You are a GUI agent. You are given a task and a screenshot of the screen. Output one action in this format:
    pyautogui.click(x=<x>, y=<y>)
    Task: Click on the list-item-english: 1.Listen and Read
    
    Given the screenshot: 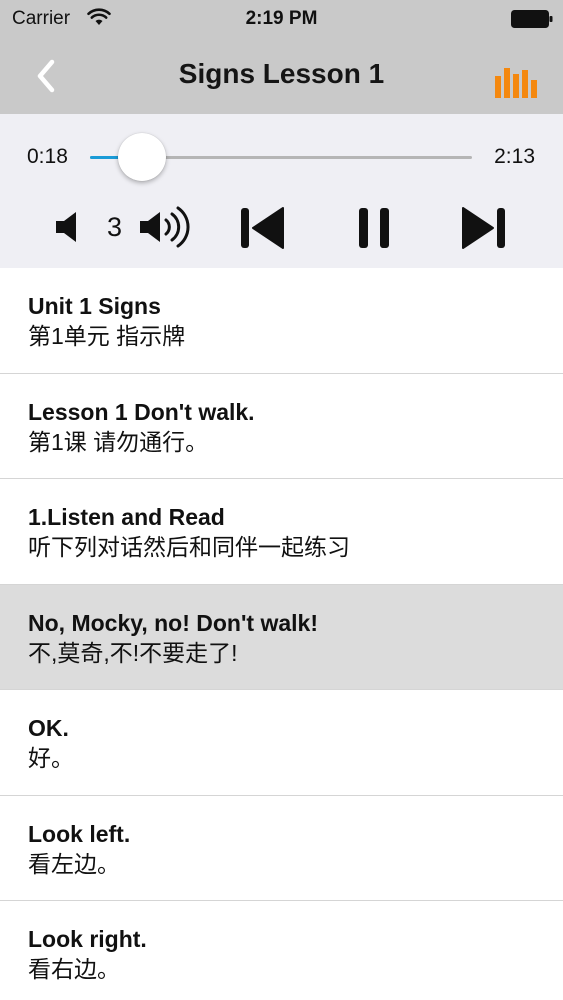 What is the action you would take?
    pyautogui.click(x=126, y=517)
    